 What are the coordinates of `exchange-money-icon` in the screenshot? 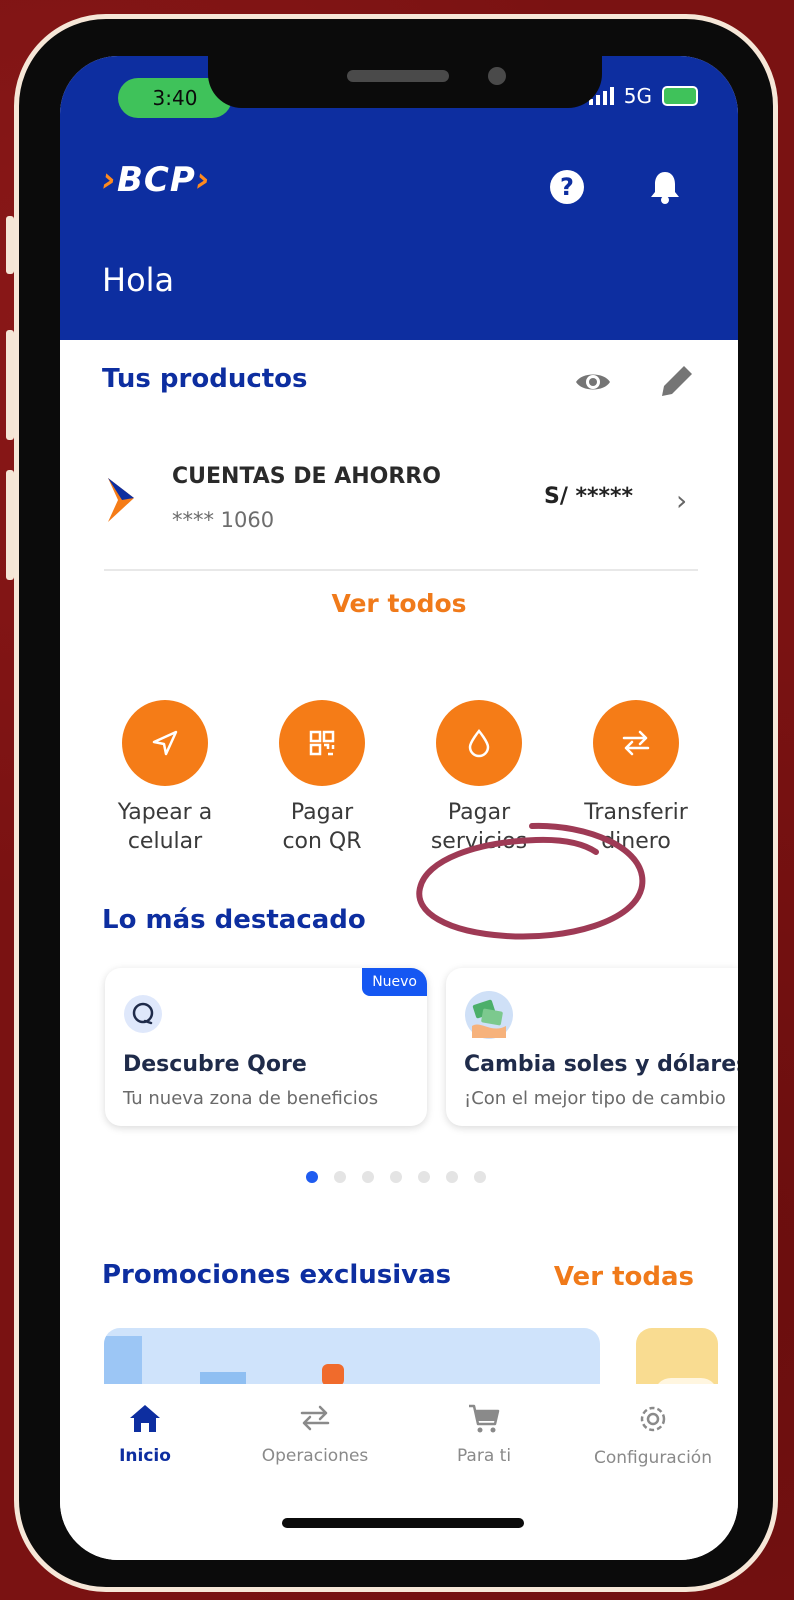 It's located at (489, 1015).